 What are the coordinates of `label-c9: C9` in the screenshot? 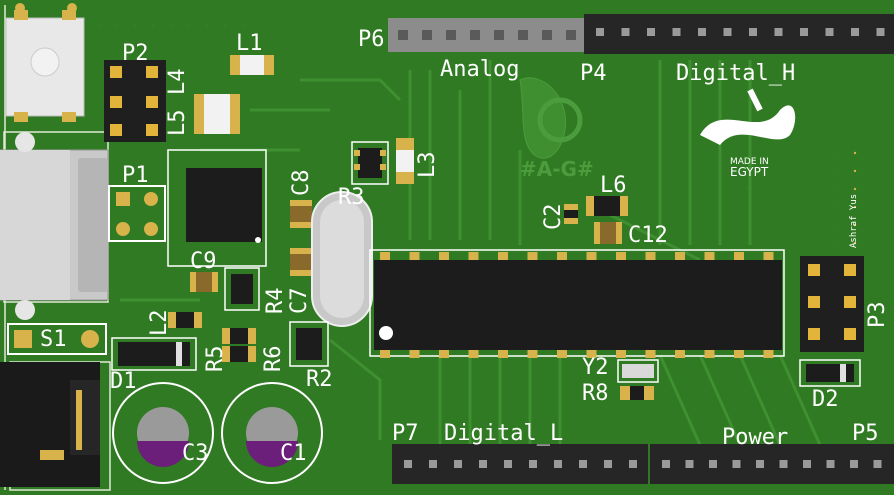 It's located at (203, 261).